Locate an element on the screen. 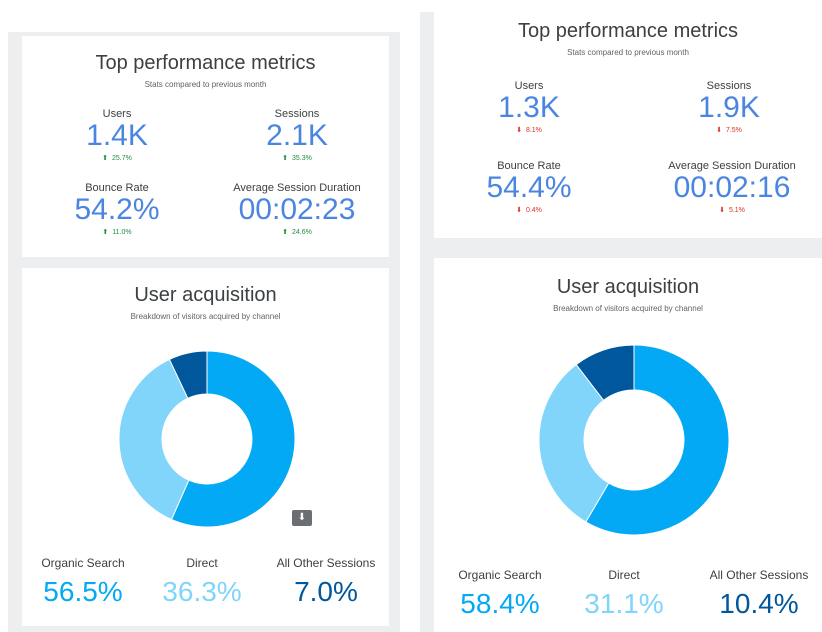 This screenshot has width=822, height=632. sessions-metric: Sessions 1.9K ⬇ 7.5% is located at coordinates (729, 107).